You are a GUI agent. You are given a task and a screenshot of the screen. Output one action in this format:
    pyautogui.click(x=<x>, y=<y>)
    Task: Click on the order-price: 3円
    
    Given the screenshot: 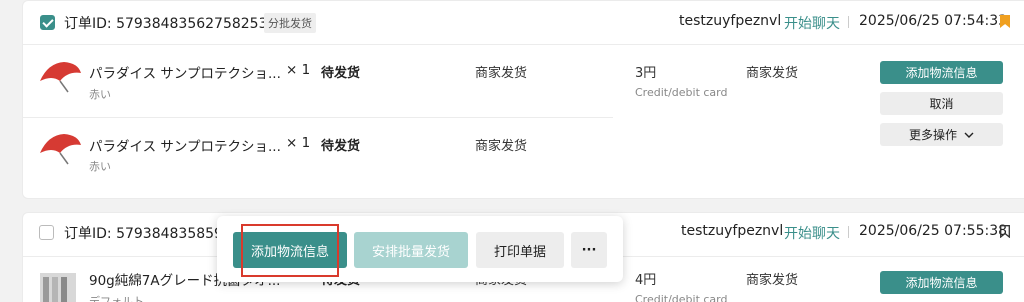 What is the action you would take?
    pyautogui.click(x=646, y=73)
    